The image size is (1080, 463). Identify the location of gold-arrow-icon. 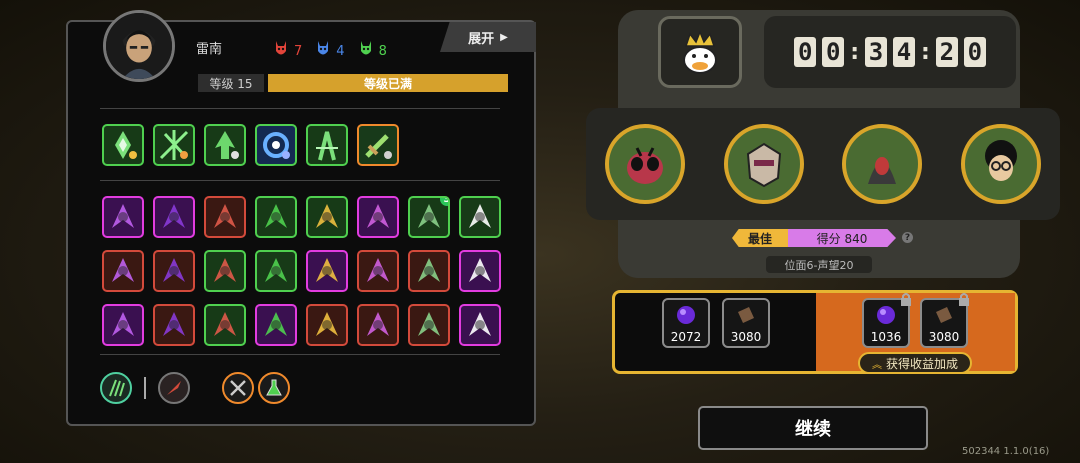
(327, 217).